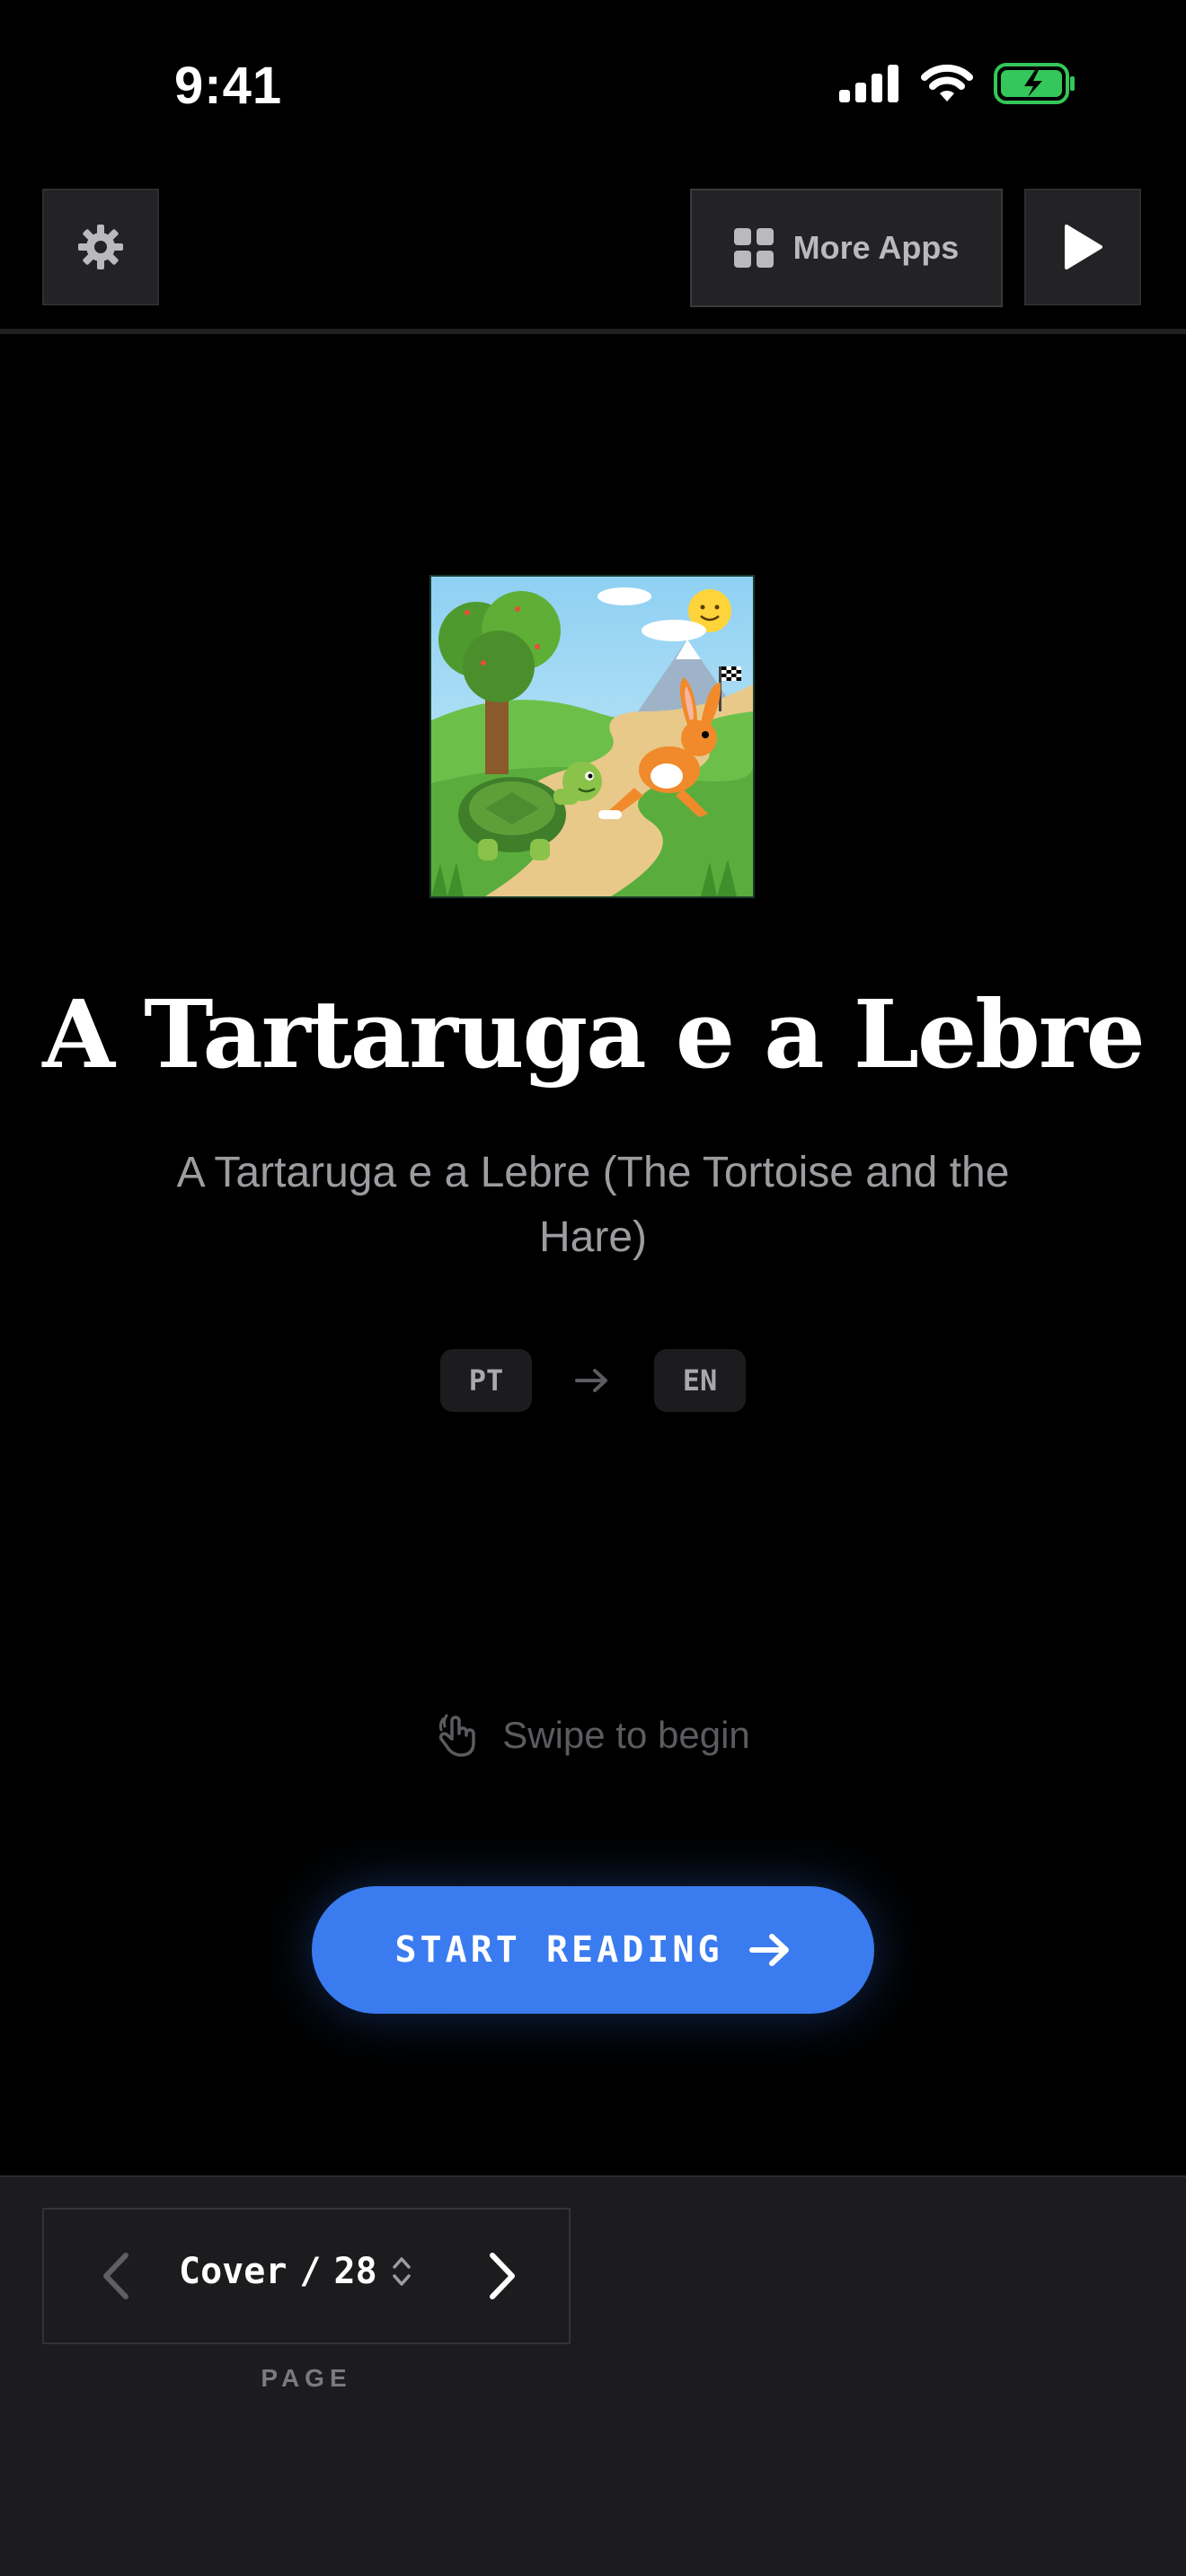  What do you see at coordinates (593, 85) in the screenshot?
I see `status-bar: 9:41` at bounding box center [593, 85].